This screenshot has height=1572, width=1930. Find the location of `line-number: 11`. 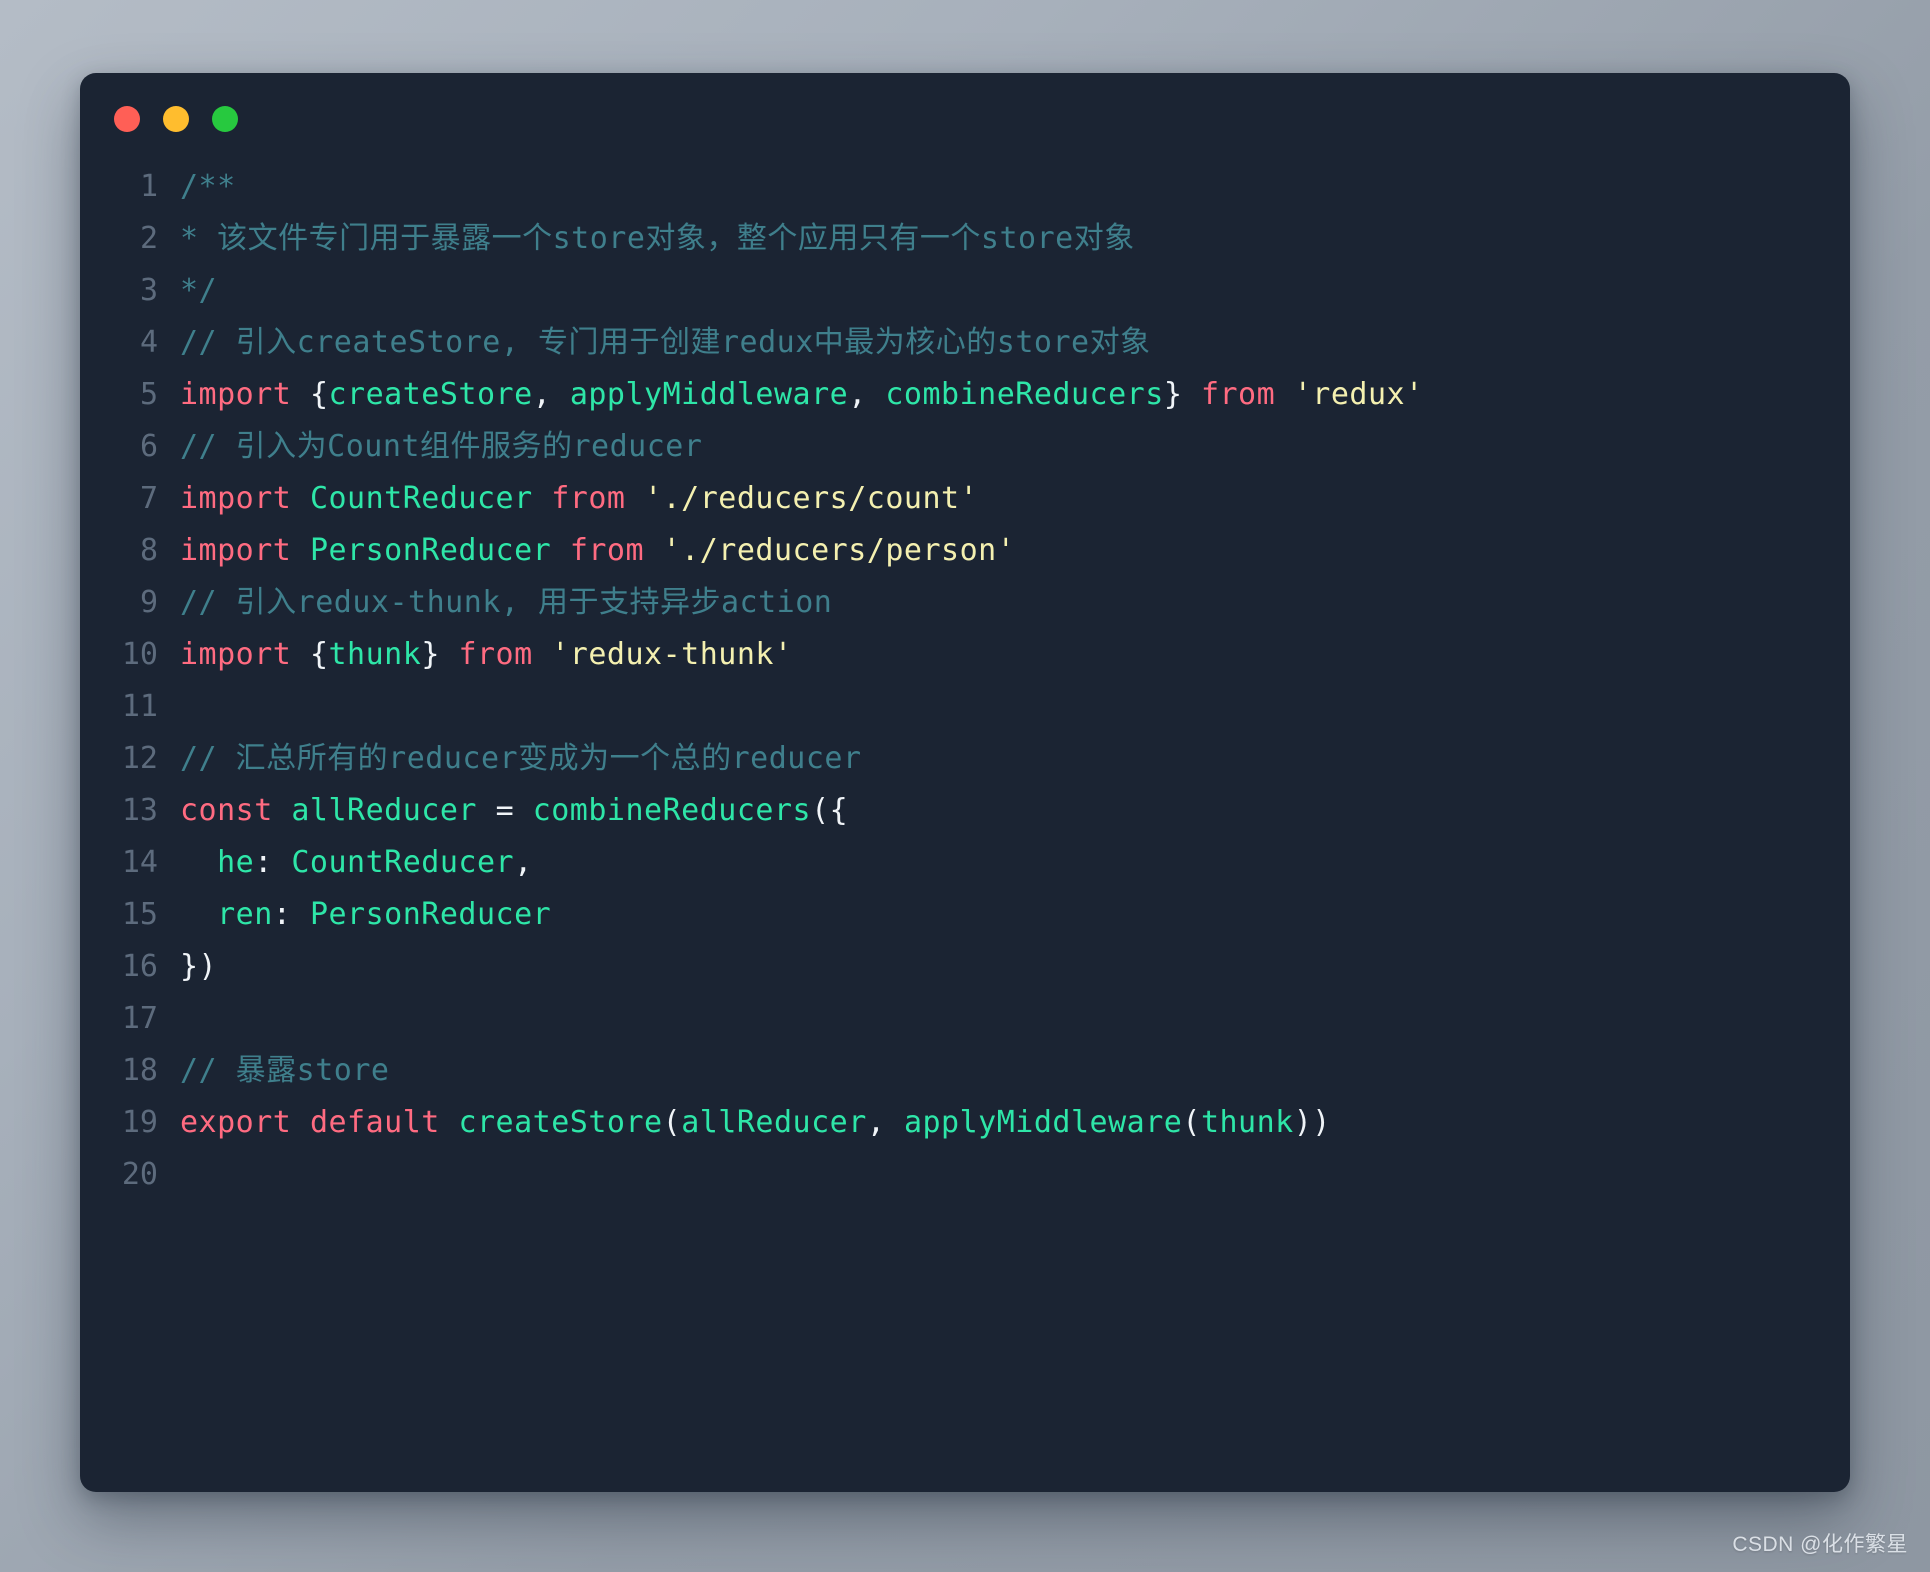

line-number: 11 is located at coordinates (139, 706).